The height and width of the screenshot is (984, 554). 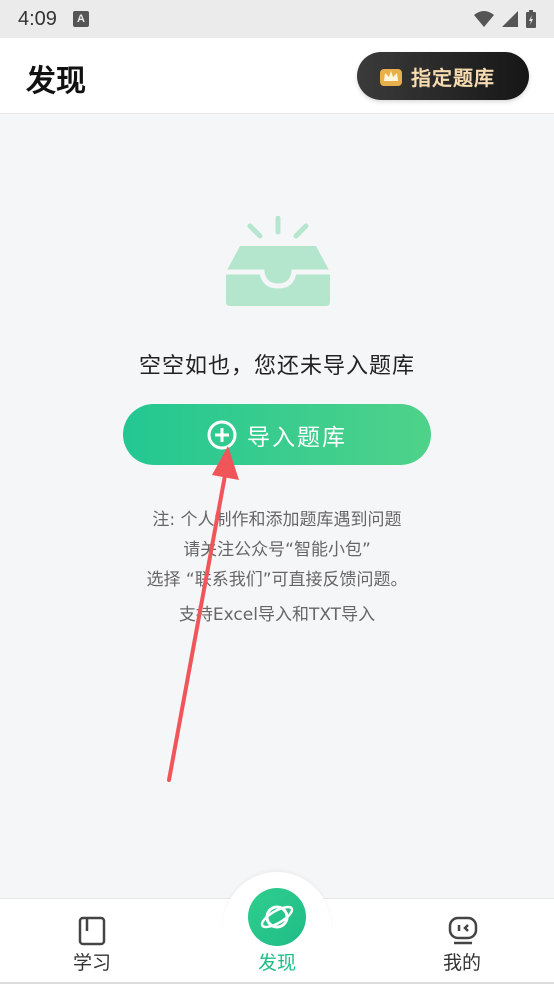 I want to click on crown-icon, so click(x=391, y=77).